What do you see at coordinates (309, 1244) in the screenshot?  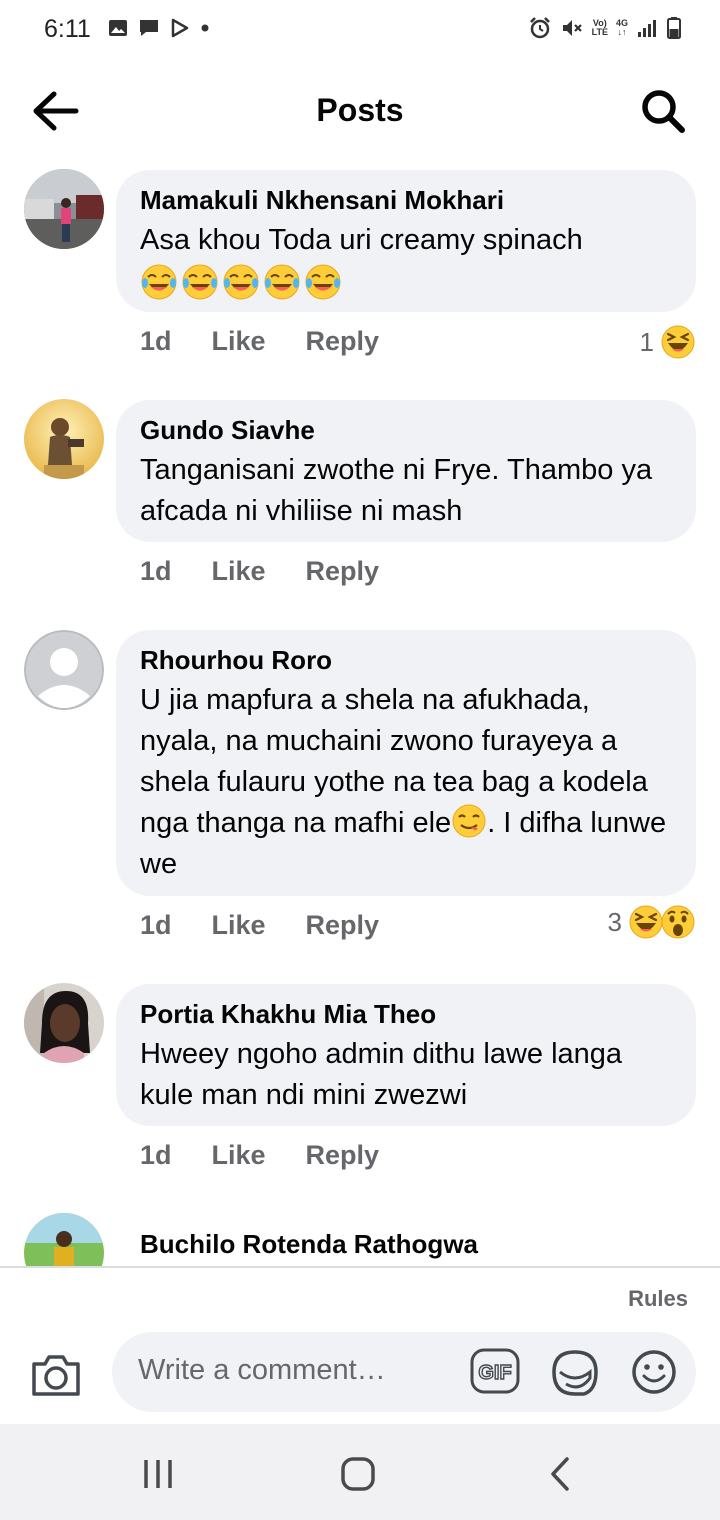 I see `comment-author: Buchilo Rotenda Rathogwa` at bounding box center [309, 1244].